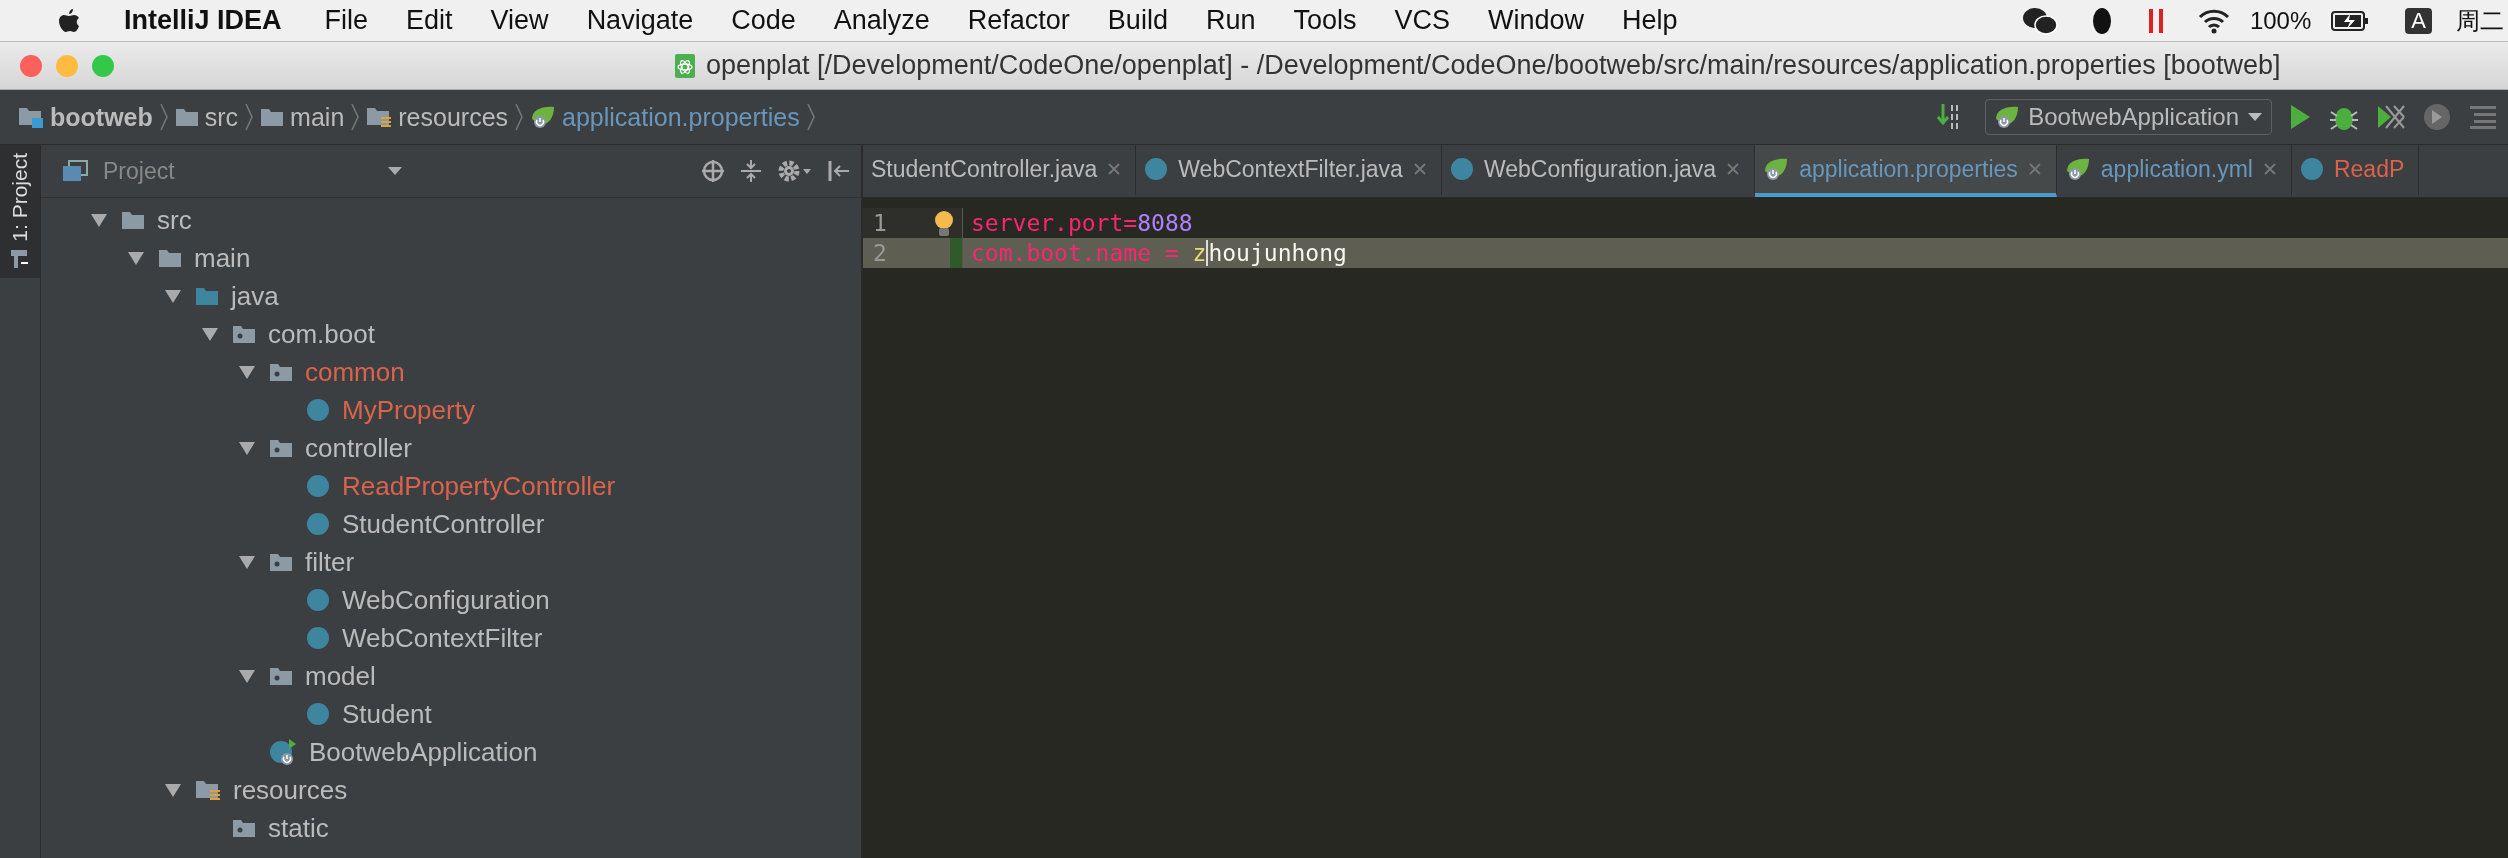 The width and height of the screenshot is (2508, 858). I want to click on editor-tab: application.yml, so click(2174, 171).